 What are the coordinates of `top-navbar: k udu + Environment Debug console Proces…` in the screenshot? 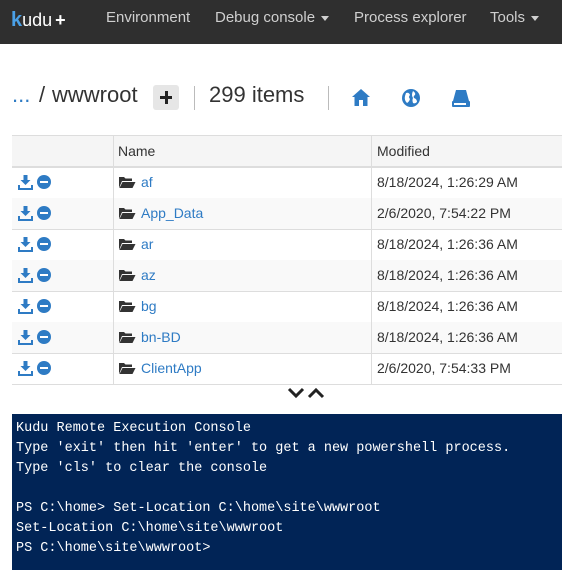 It's located at (281, 22).